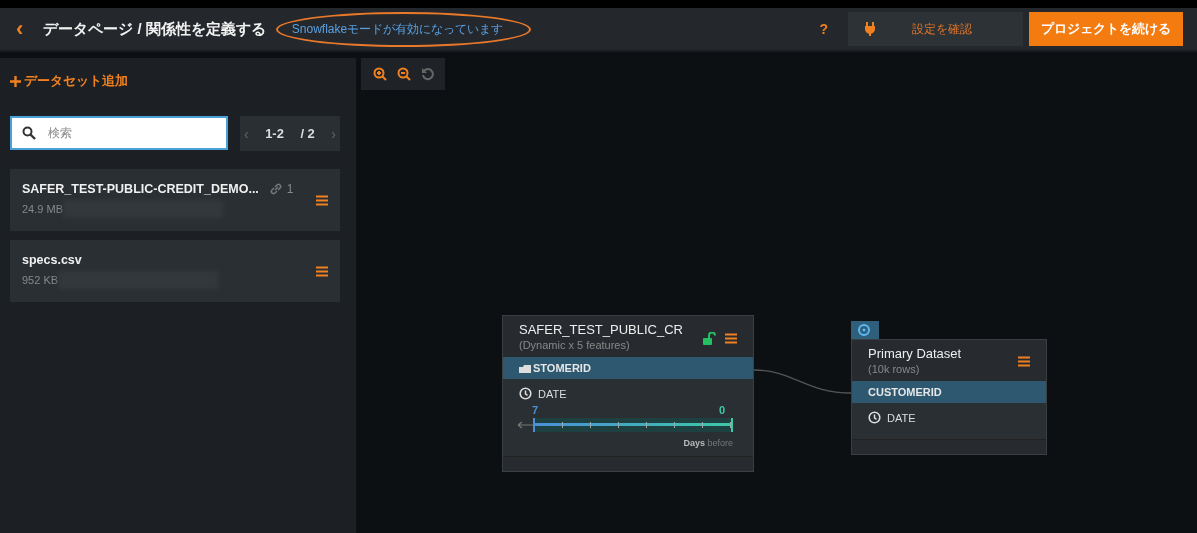  I want to click on unlocked-icon, so click(710, 338).